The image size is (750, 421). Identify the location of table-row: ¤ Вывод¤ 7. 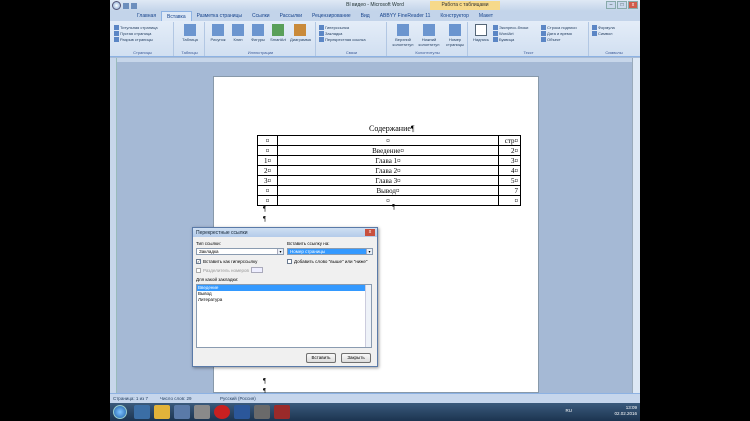
(389, 190).